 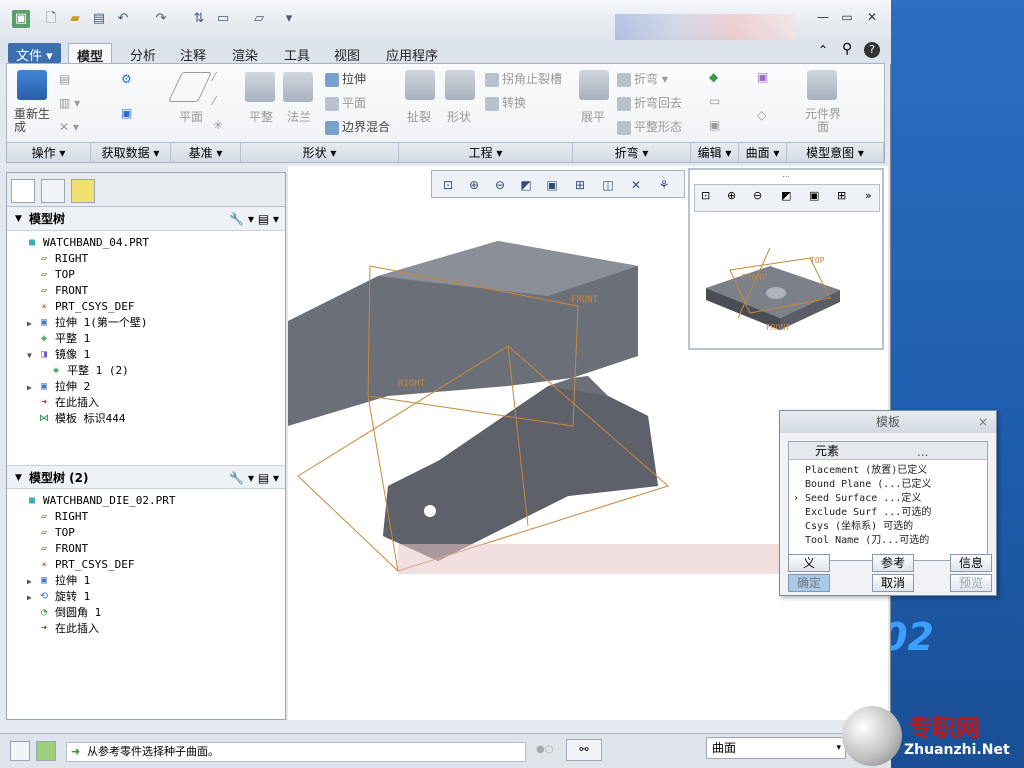 I want to click on minimize-button: —, so click(x=823, y=19).